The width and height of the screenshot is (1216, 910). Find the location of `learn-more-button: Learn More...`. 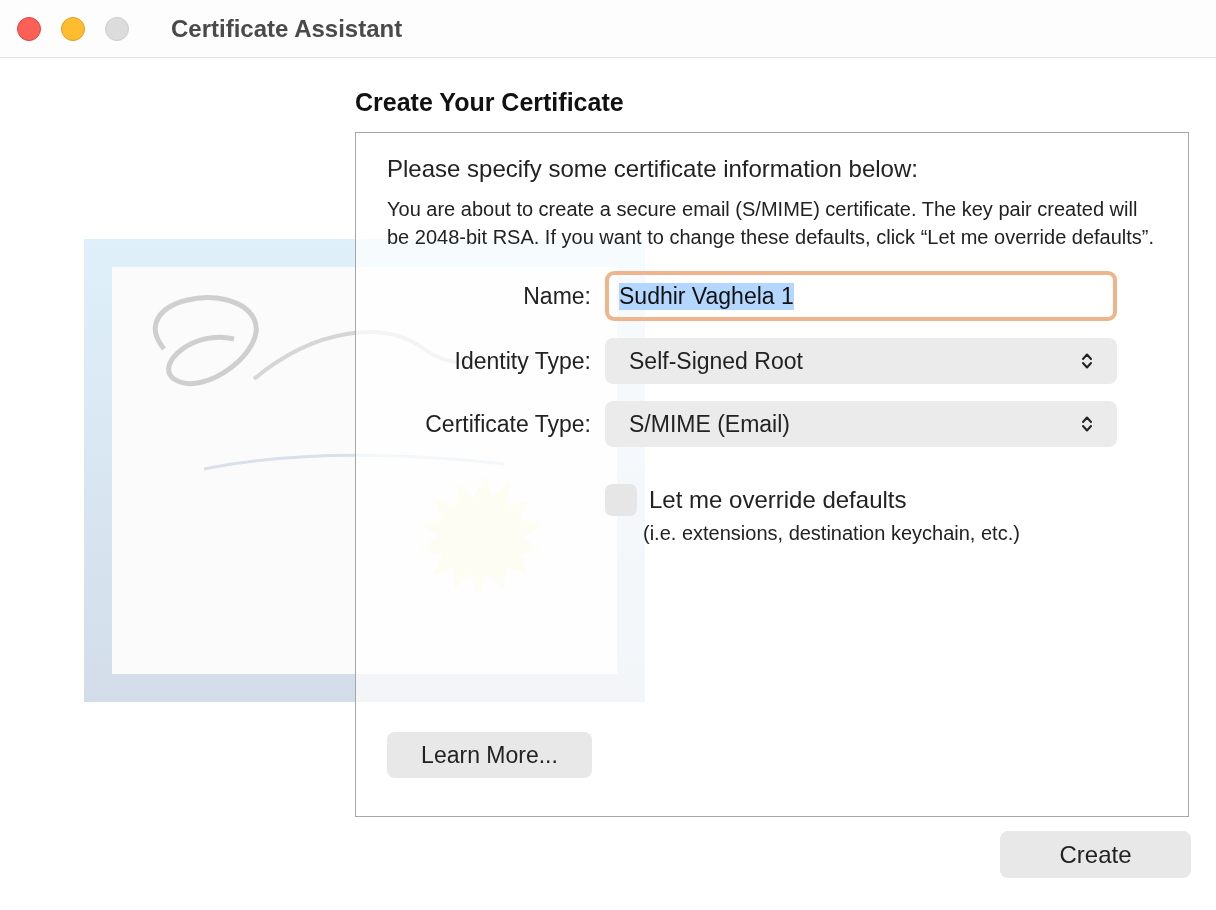

learn-more-button: Learn More... is located at coordinates (489, 755).